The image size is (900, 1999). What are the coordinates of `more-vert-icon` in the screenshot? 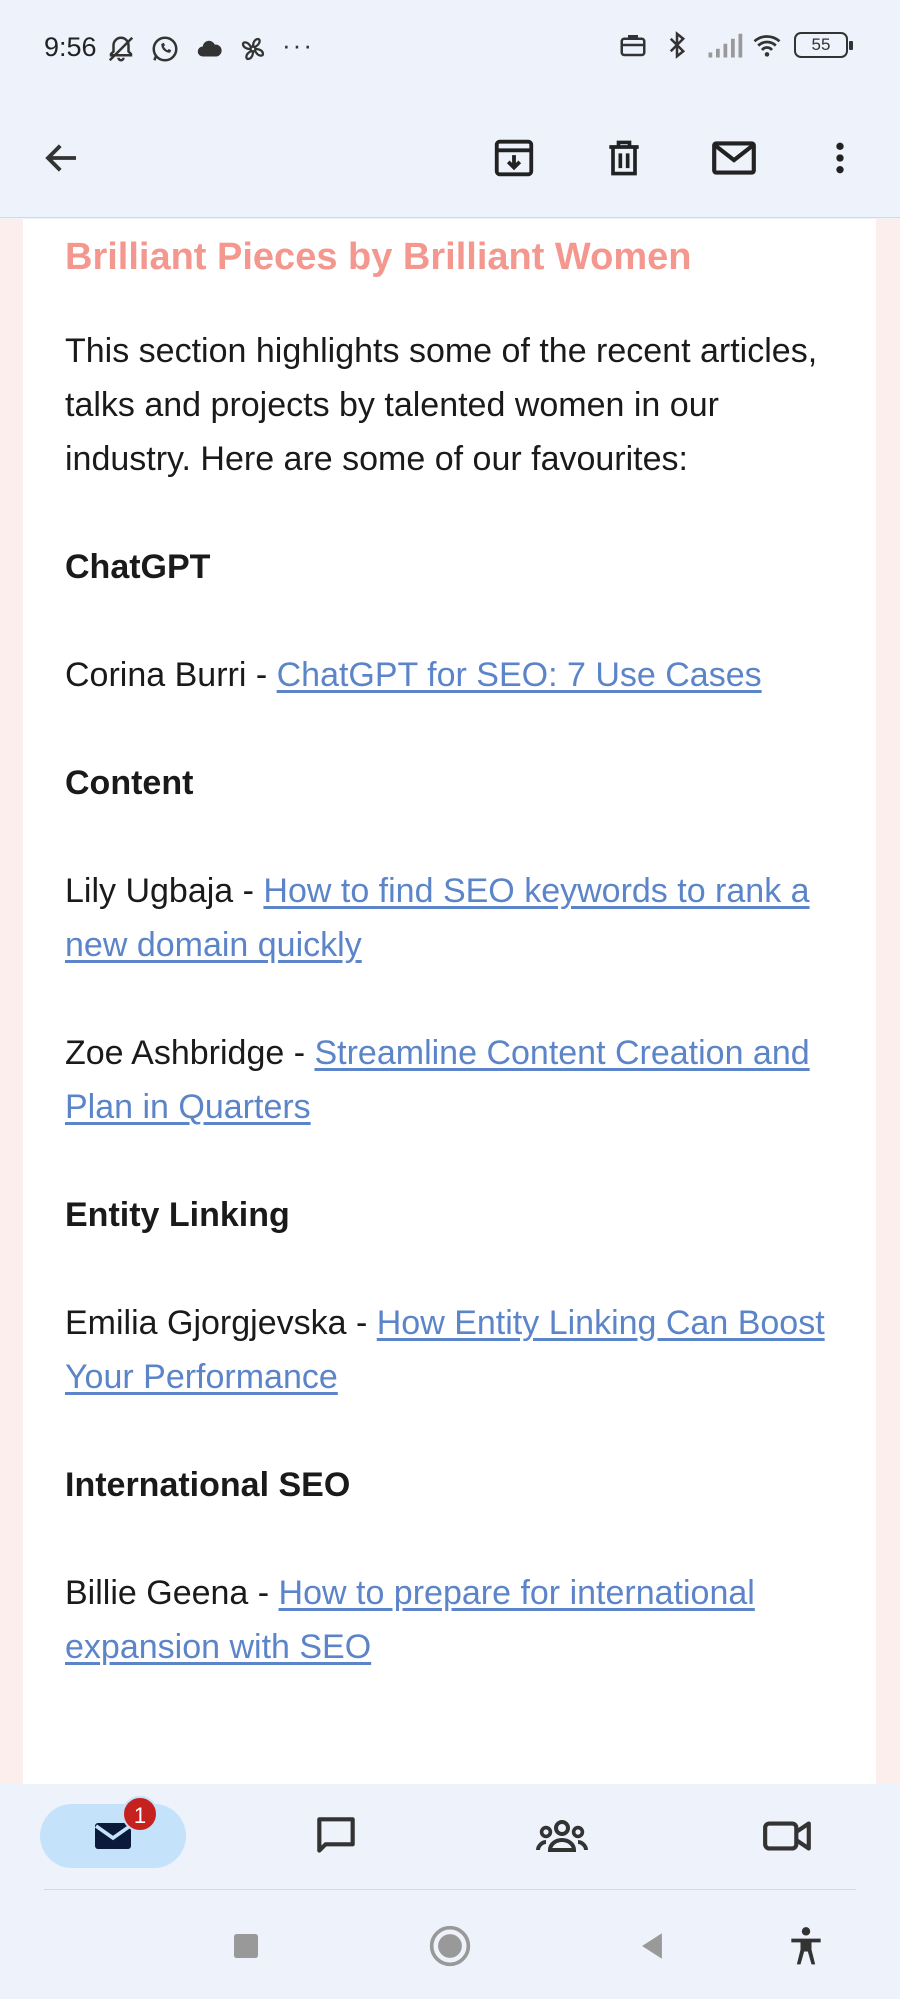 It's located at (840, 158).